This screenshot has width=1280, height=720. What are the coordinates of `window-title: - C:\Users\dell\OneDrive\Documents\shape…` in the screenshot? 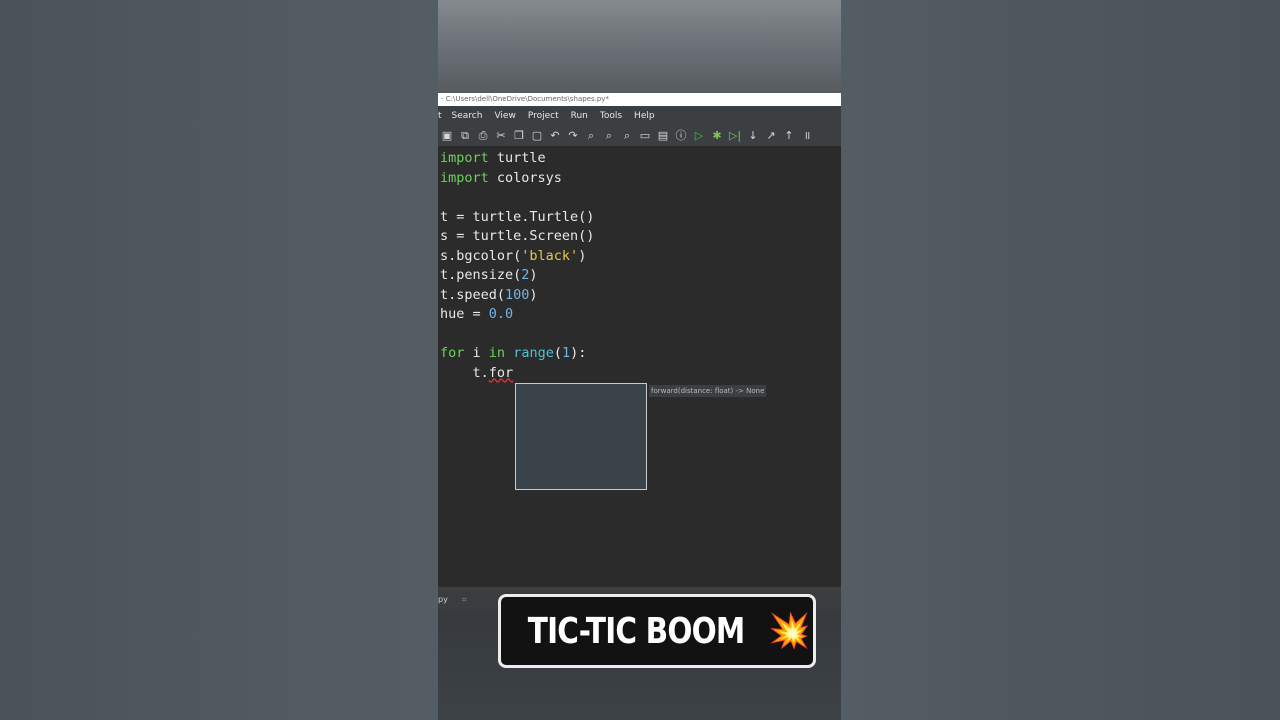 It's located at (525, 99).